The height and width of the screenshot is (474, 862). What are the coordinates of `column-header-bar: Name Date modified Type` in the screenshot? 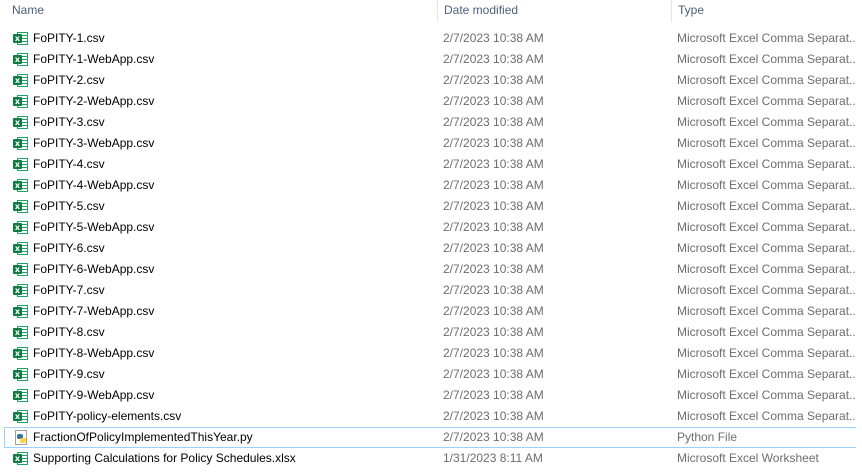 It's located at (431, 12).